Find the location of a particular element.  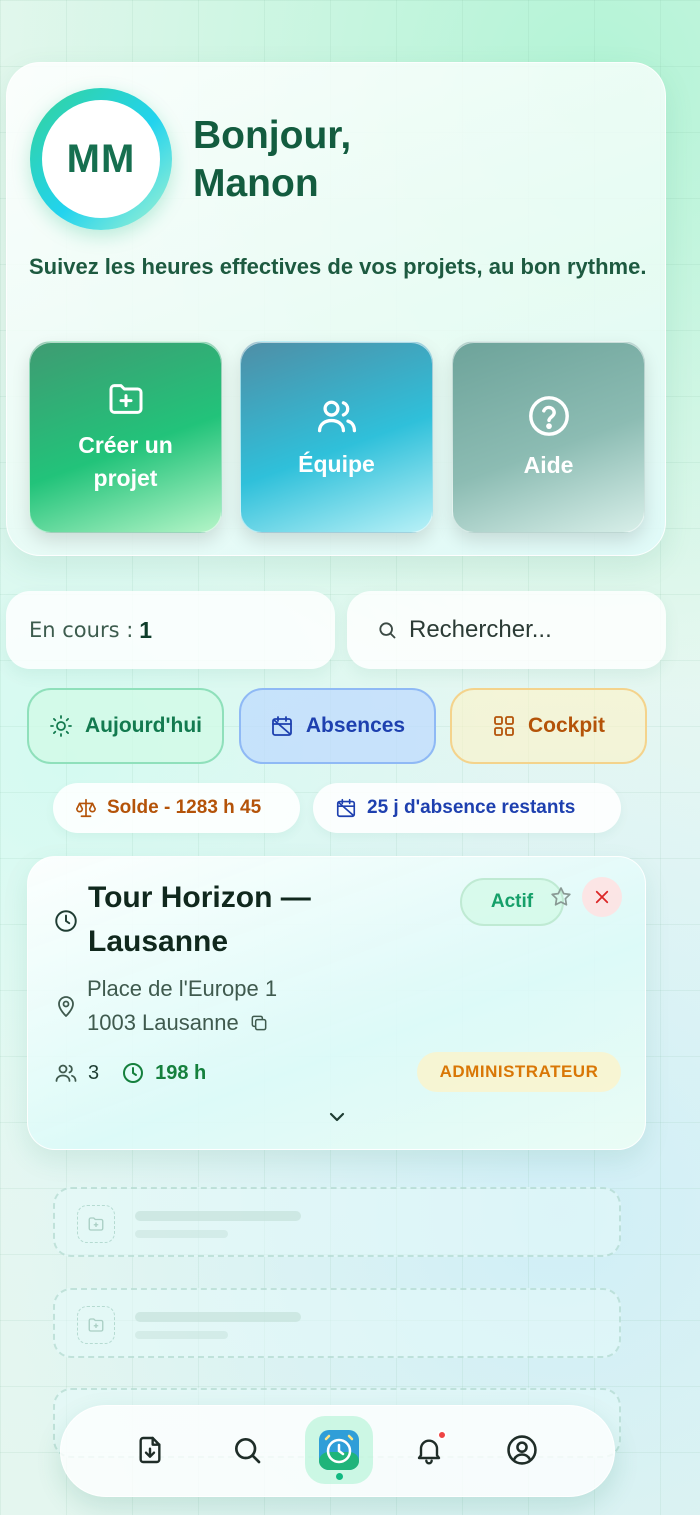

in-progress-counter: En cours : 1 is located at coordinates (170, 630).